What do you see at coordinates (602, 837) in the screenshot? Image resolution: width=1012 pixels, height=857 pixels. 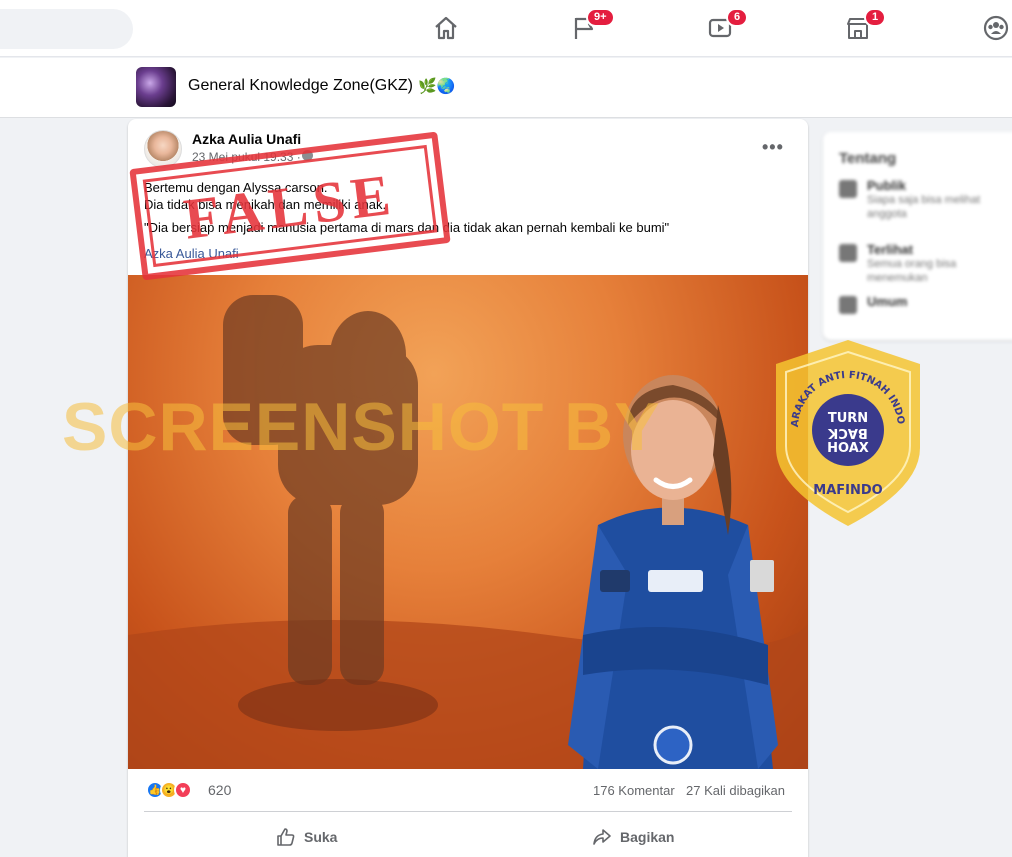 I see `share-arrow-icon` at bounding box center [602, 837].